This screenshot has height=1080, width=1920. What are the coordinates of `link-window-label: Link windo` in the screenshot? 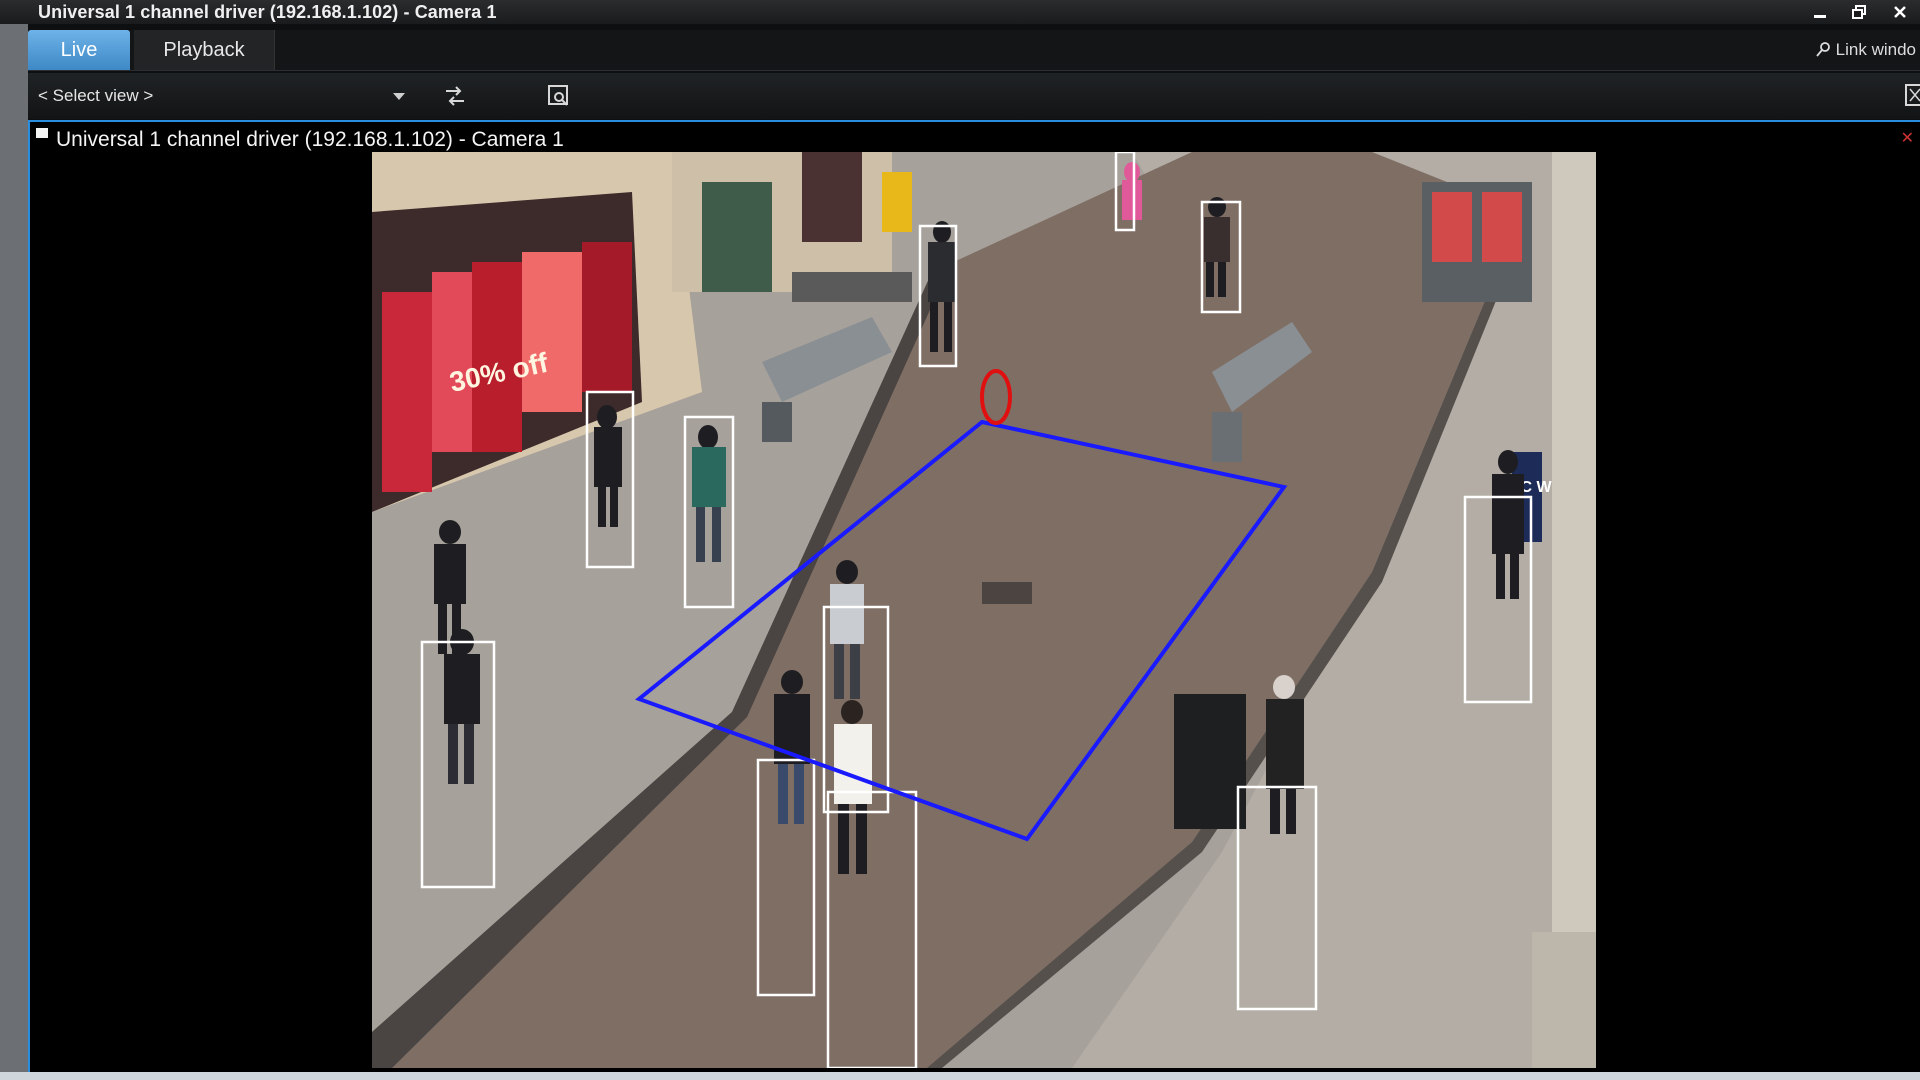 It's located at (1875, 49).